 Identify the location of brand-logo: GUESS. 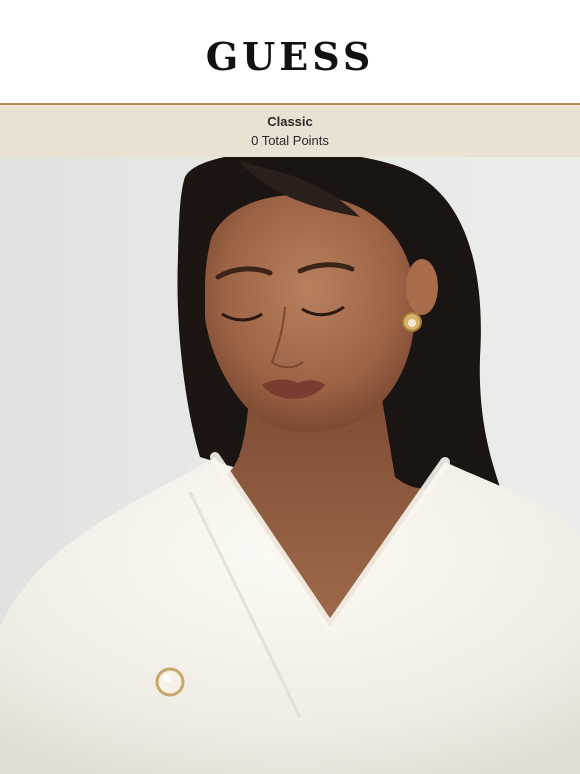
(290, 56).